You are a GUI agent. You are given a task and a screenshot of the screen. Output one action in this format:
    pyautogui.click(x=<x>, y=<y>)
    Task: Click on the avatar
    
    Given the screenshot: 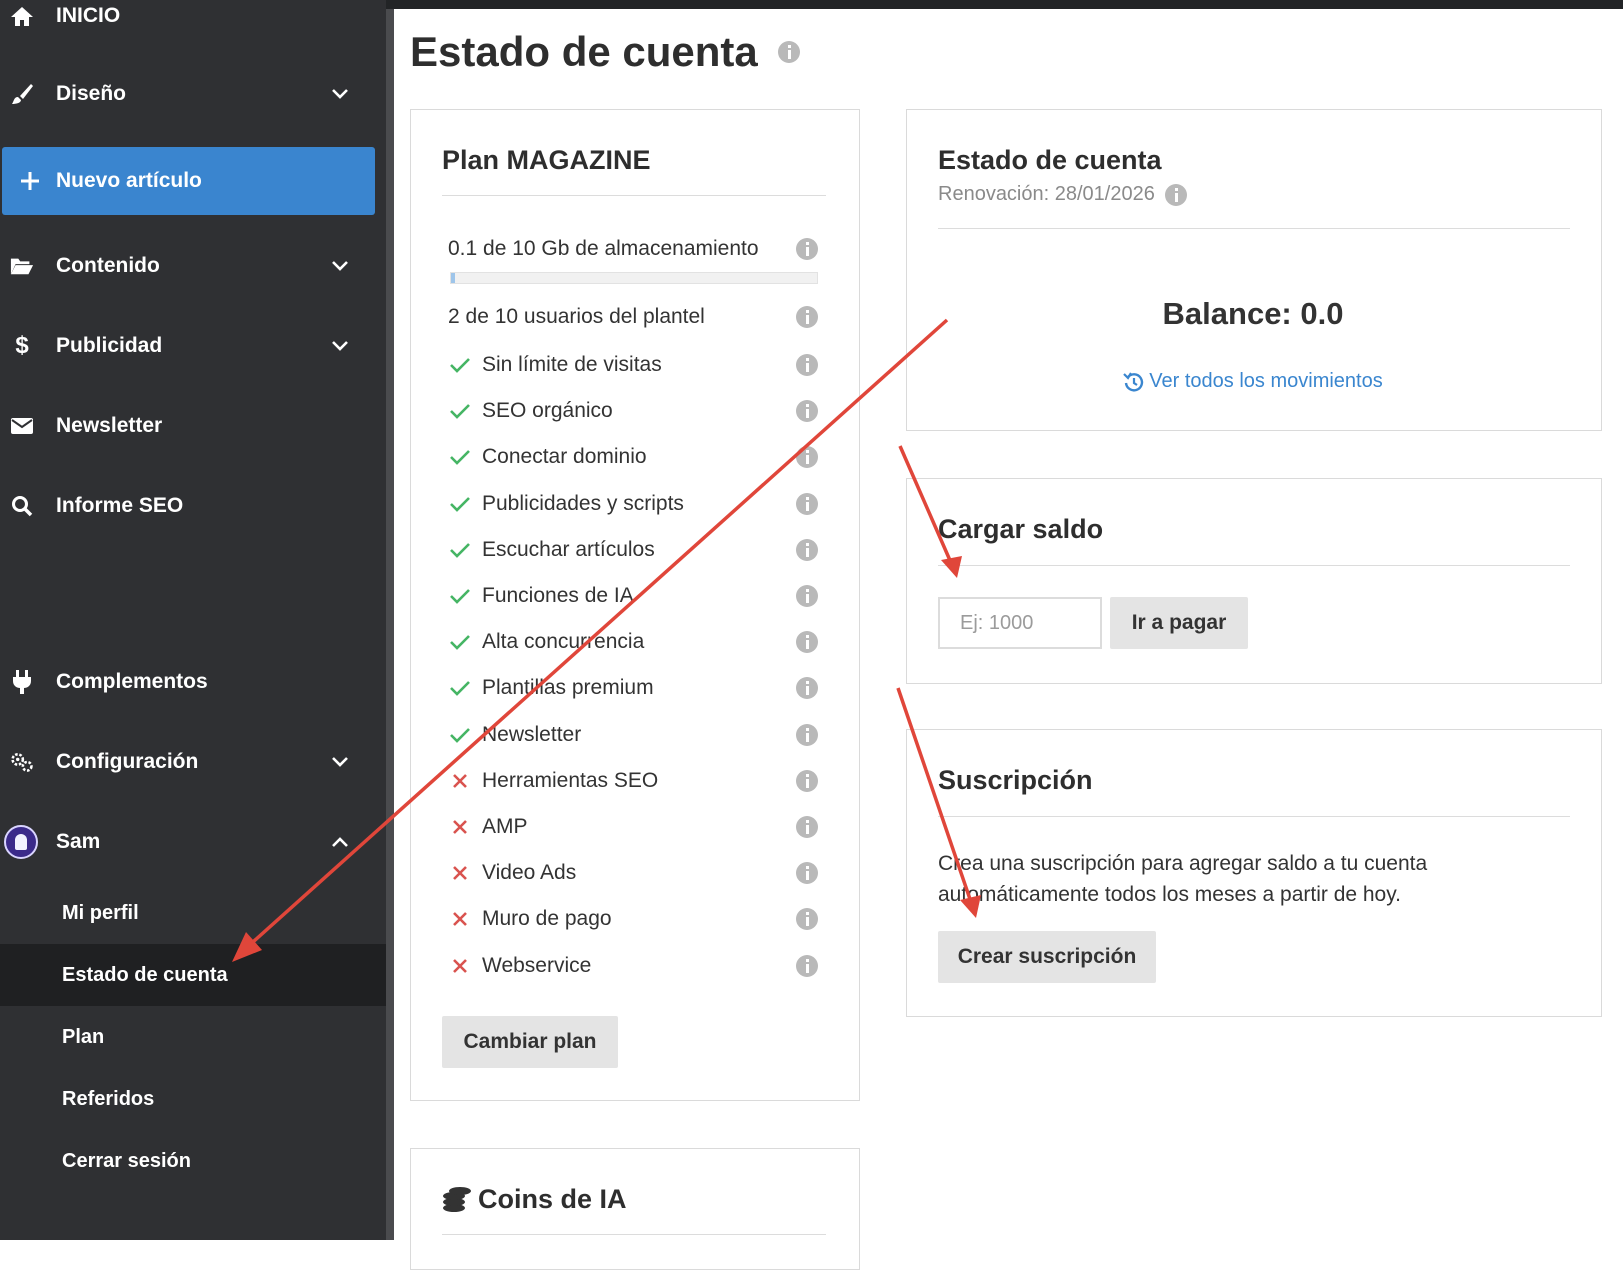 What is the action you would take?
    pyautogui.click(x=21, y=842)
    